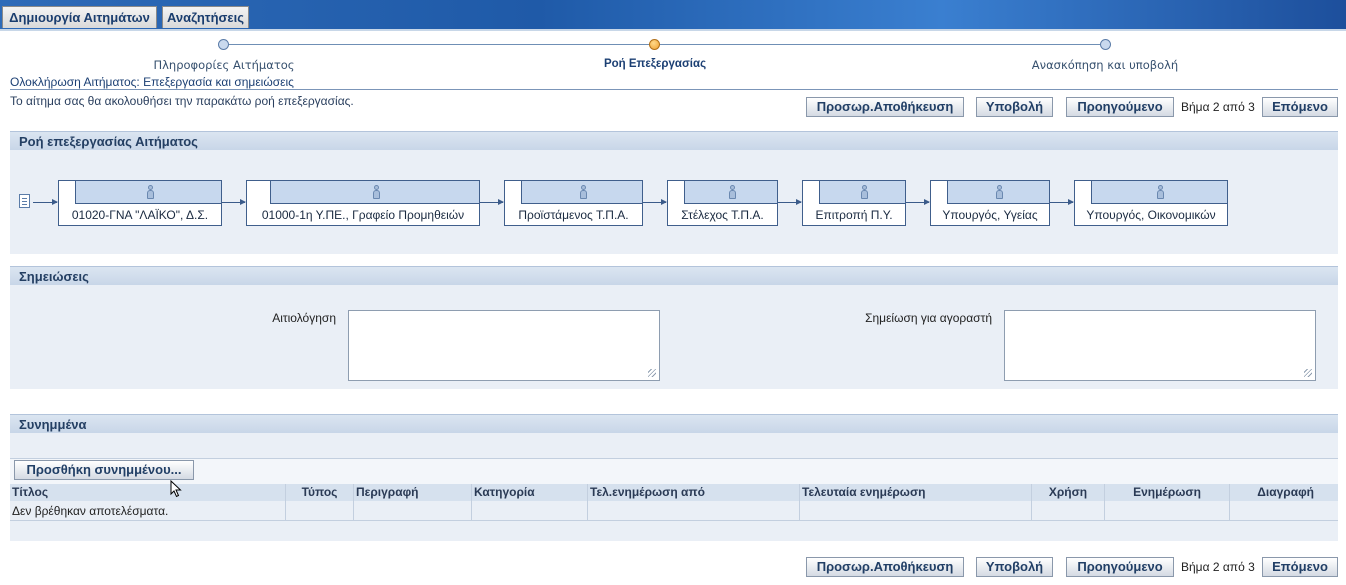 The image size is (1346, 585). Describe the element at coordinates (990, 215) in the screenshot. I see `workflow-node-label: Υπουργός, Υγείας` at that location.